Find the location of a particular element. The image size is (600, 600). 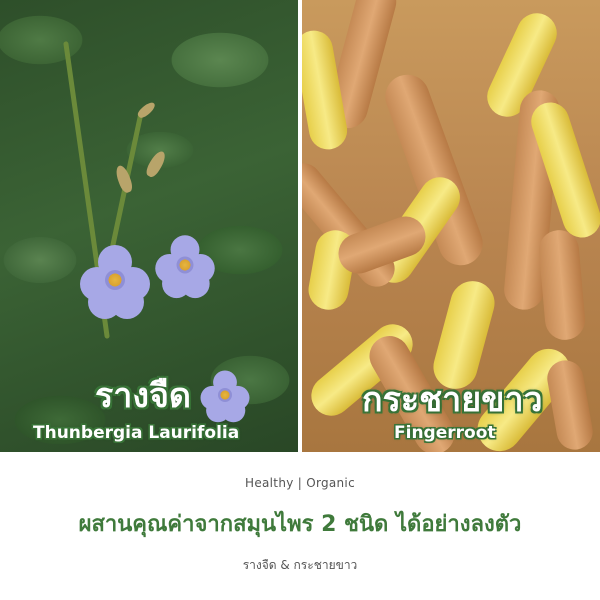

left-thai-caption: รางจืด is located at coordinates (143, 396).